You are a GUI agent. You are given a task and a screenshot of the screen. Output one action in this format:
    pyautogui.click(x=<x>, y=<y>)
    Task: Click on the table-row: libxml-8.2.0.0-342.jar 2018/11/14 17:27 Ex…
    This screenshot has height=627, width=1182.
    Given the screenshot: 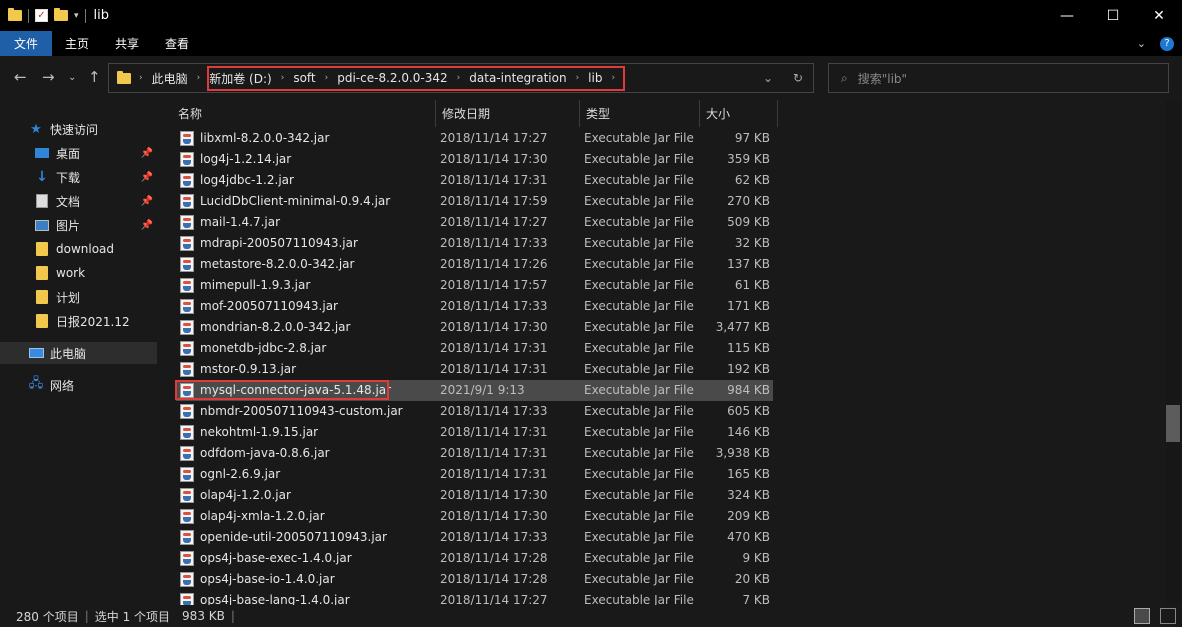 What is the action you would take?
    pyautogui.click(x=474, y=138)
    